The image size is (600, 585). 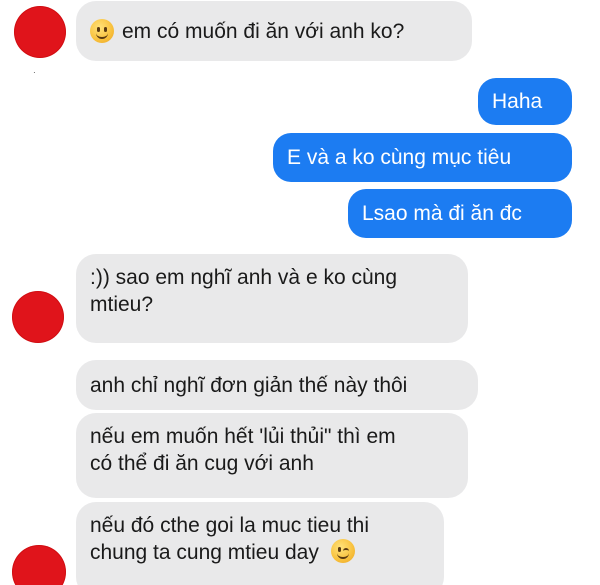 What do you see at coordinates (244, 277) in the screenshot?
I see `message-line: :)) sao em nghĩ anh và e ko cùng` at bounding box center [244, 277].